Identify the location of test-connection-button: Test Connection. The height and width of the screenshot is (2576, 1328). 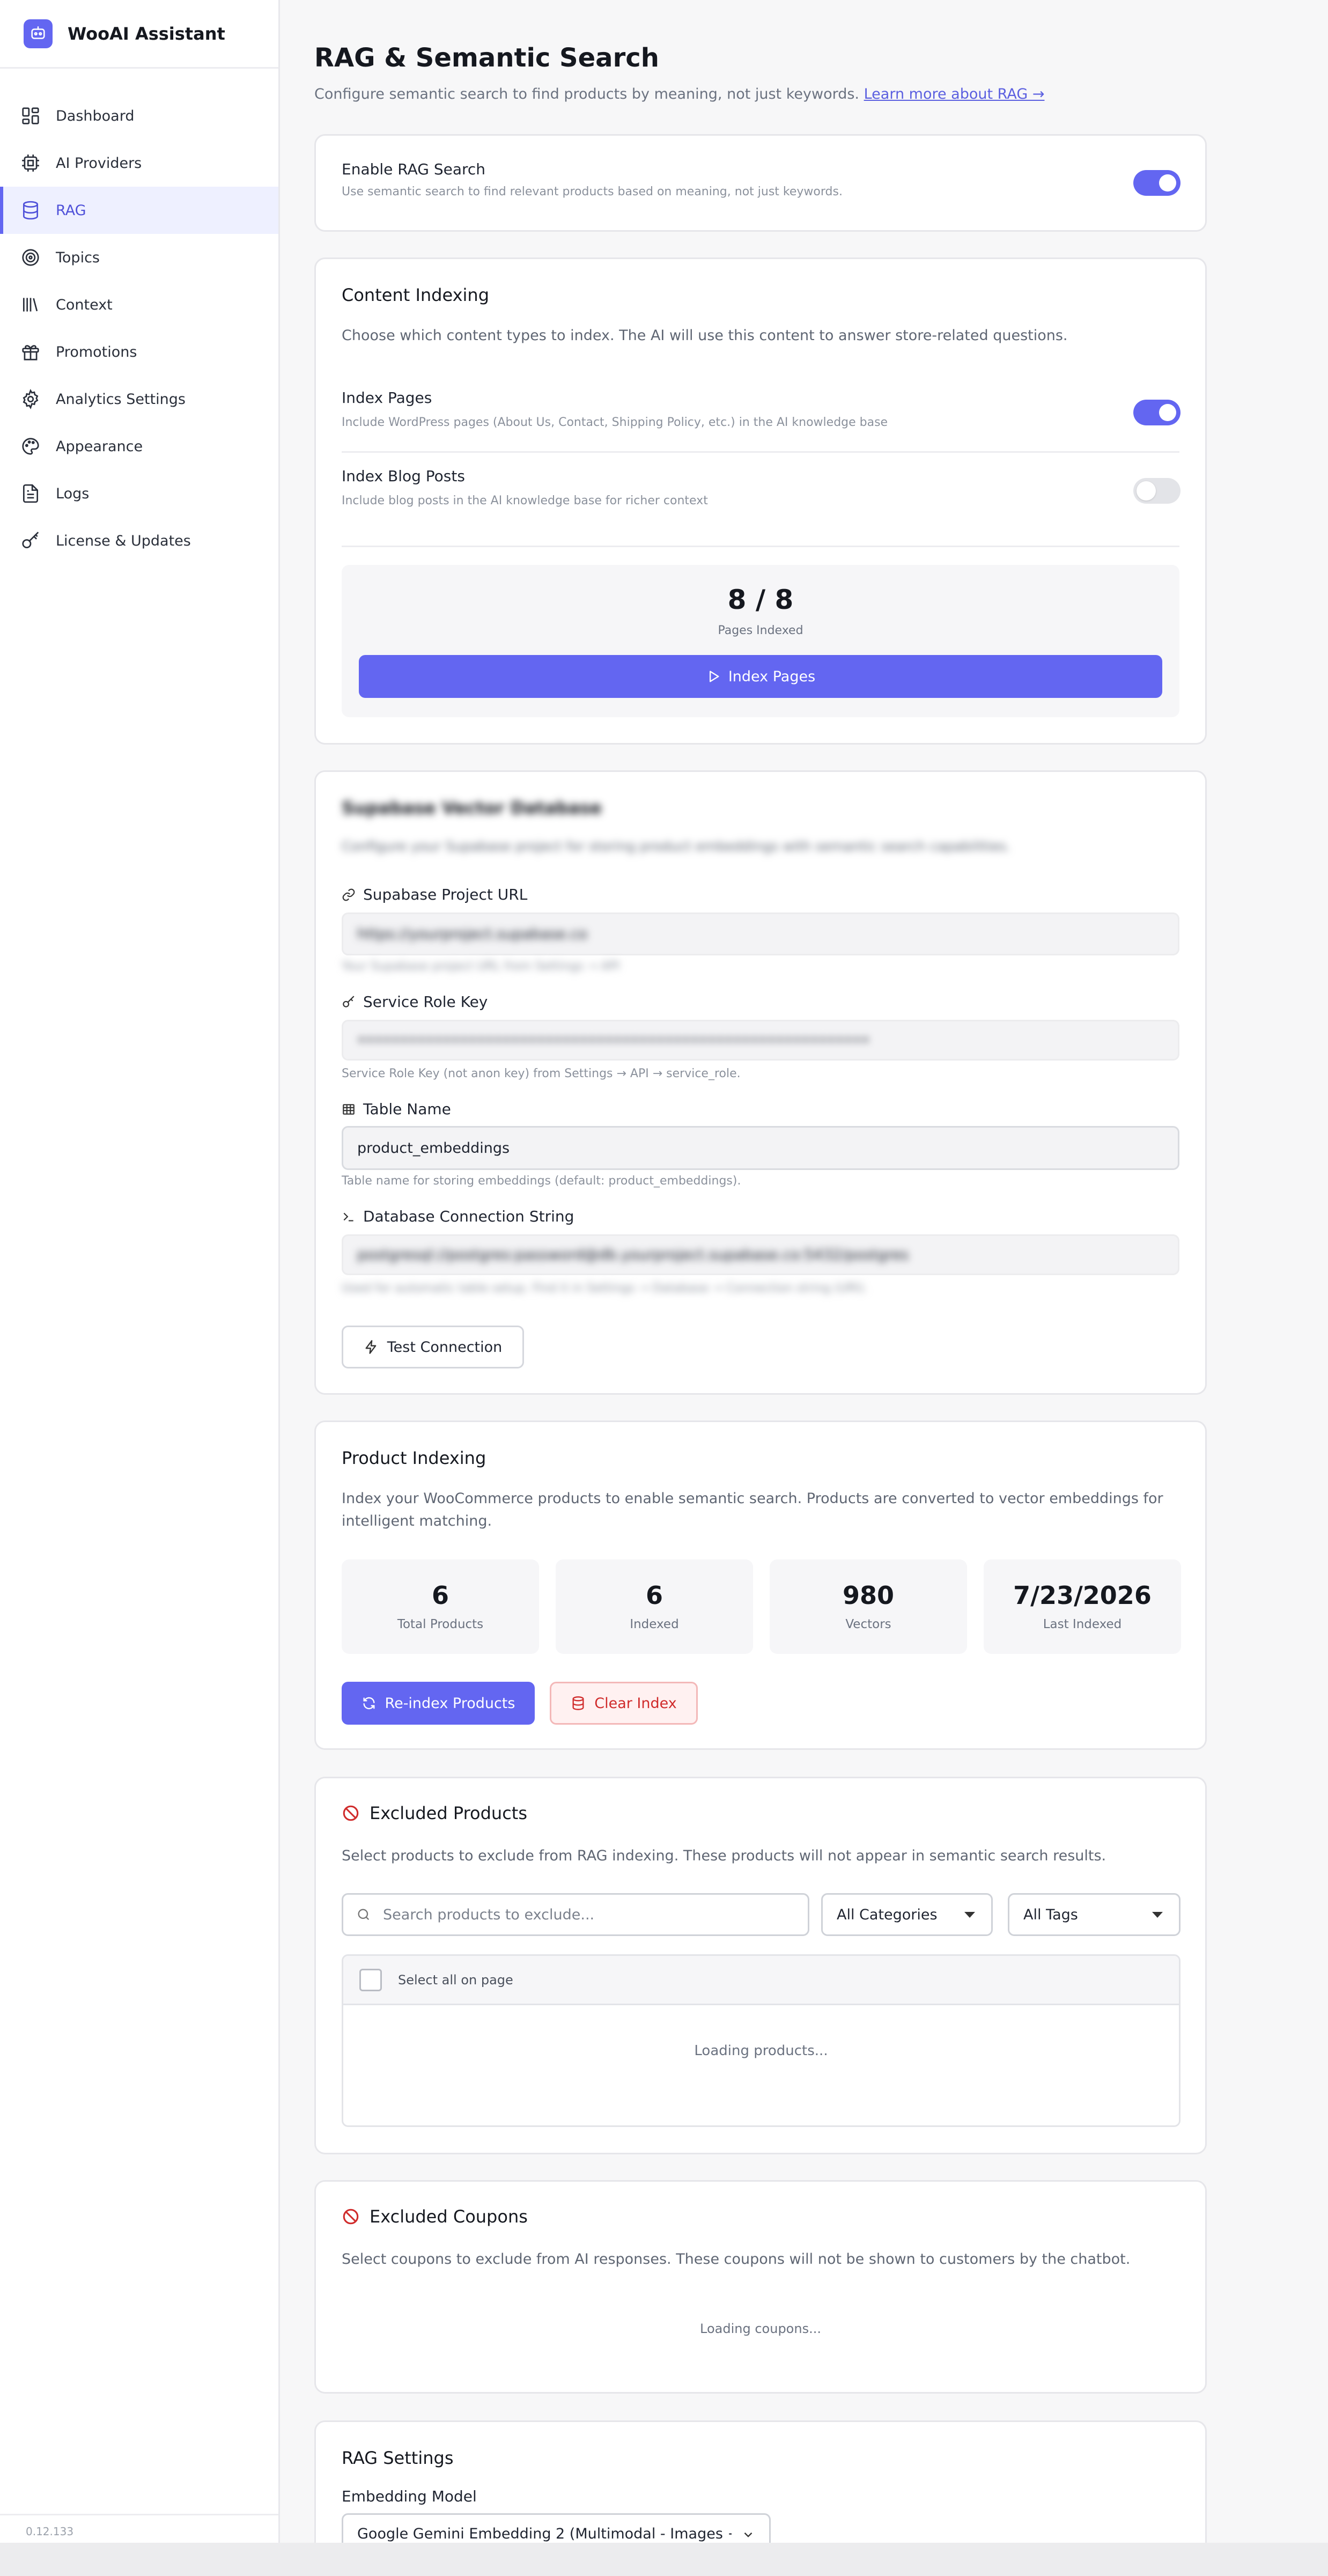
(433, 1347).